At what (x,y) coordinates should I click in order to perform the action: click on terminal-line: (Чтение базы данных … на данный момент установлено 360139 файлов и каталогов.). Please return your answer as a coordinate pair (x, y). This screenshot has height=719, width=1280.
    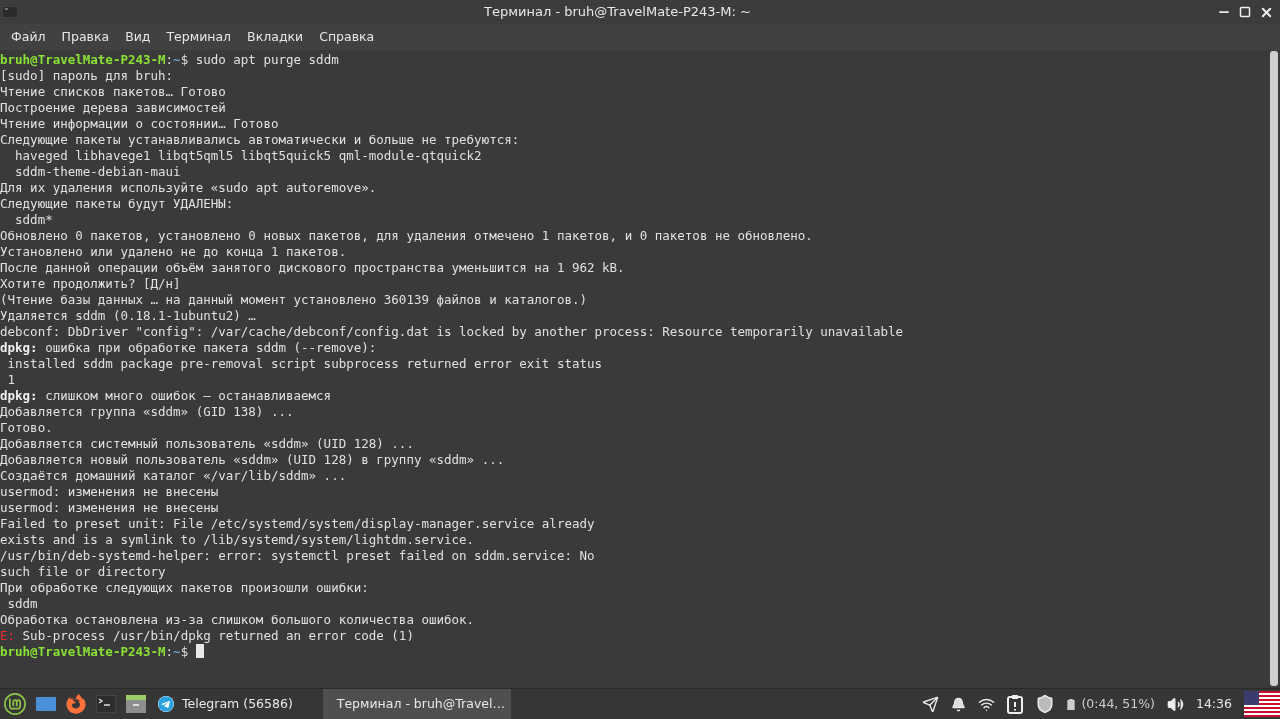
    Looking at the image, I should click on (293, 300).